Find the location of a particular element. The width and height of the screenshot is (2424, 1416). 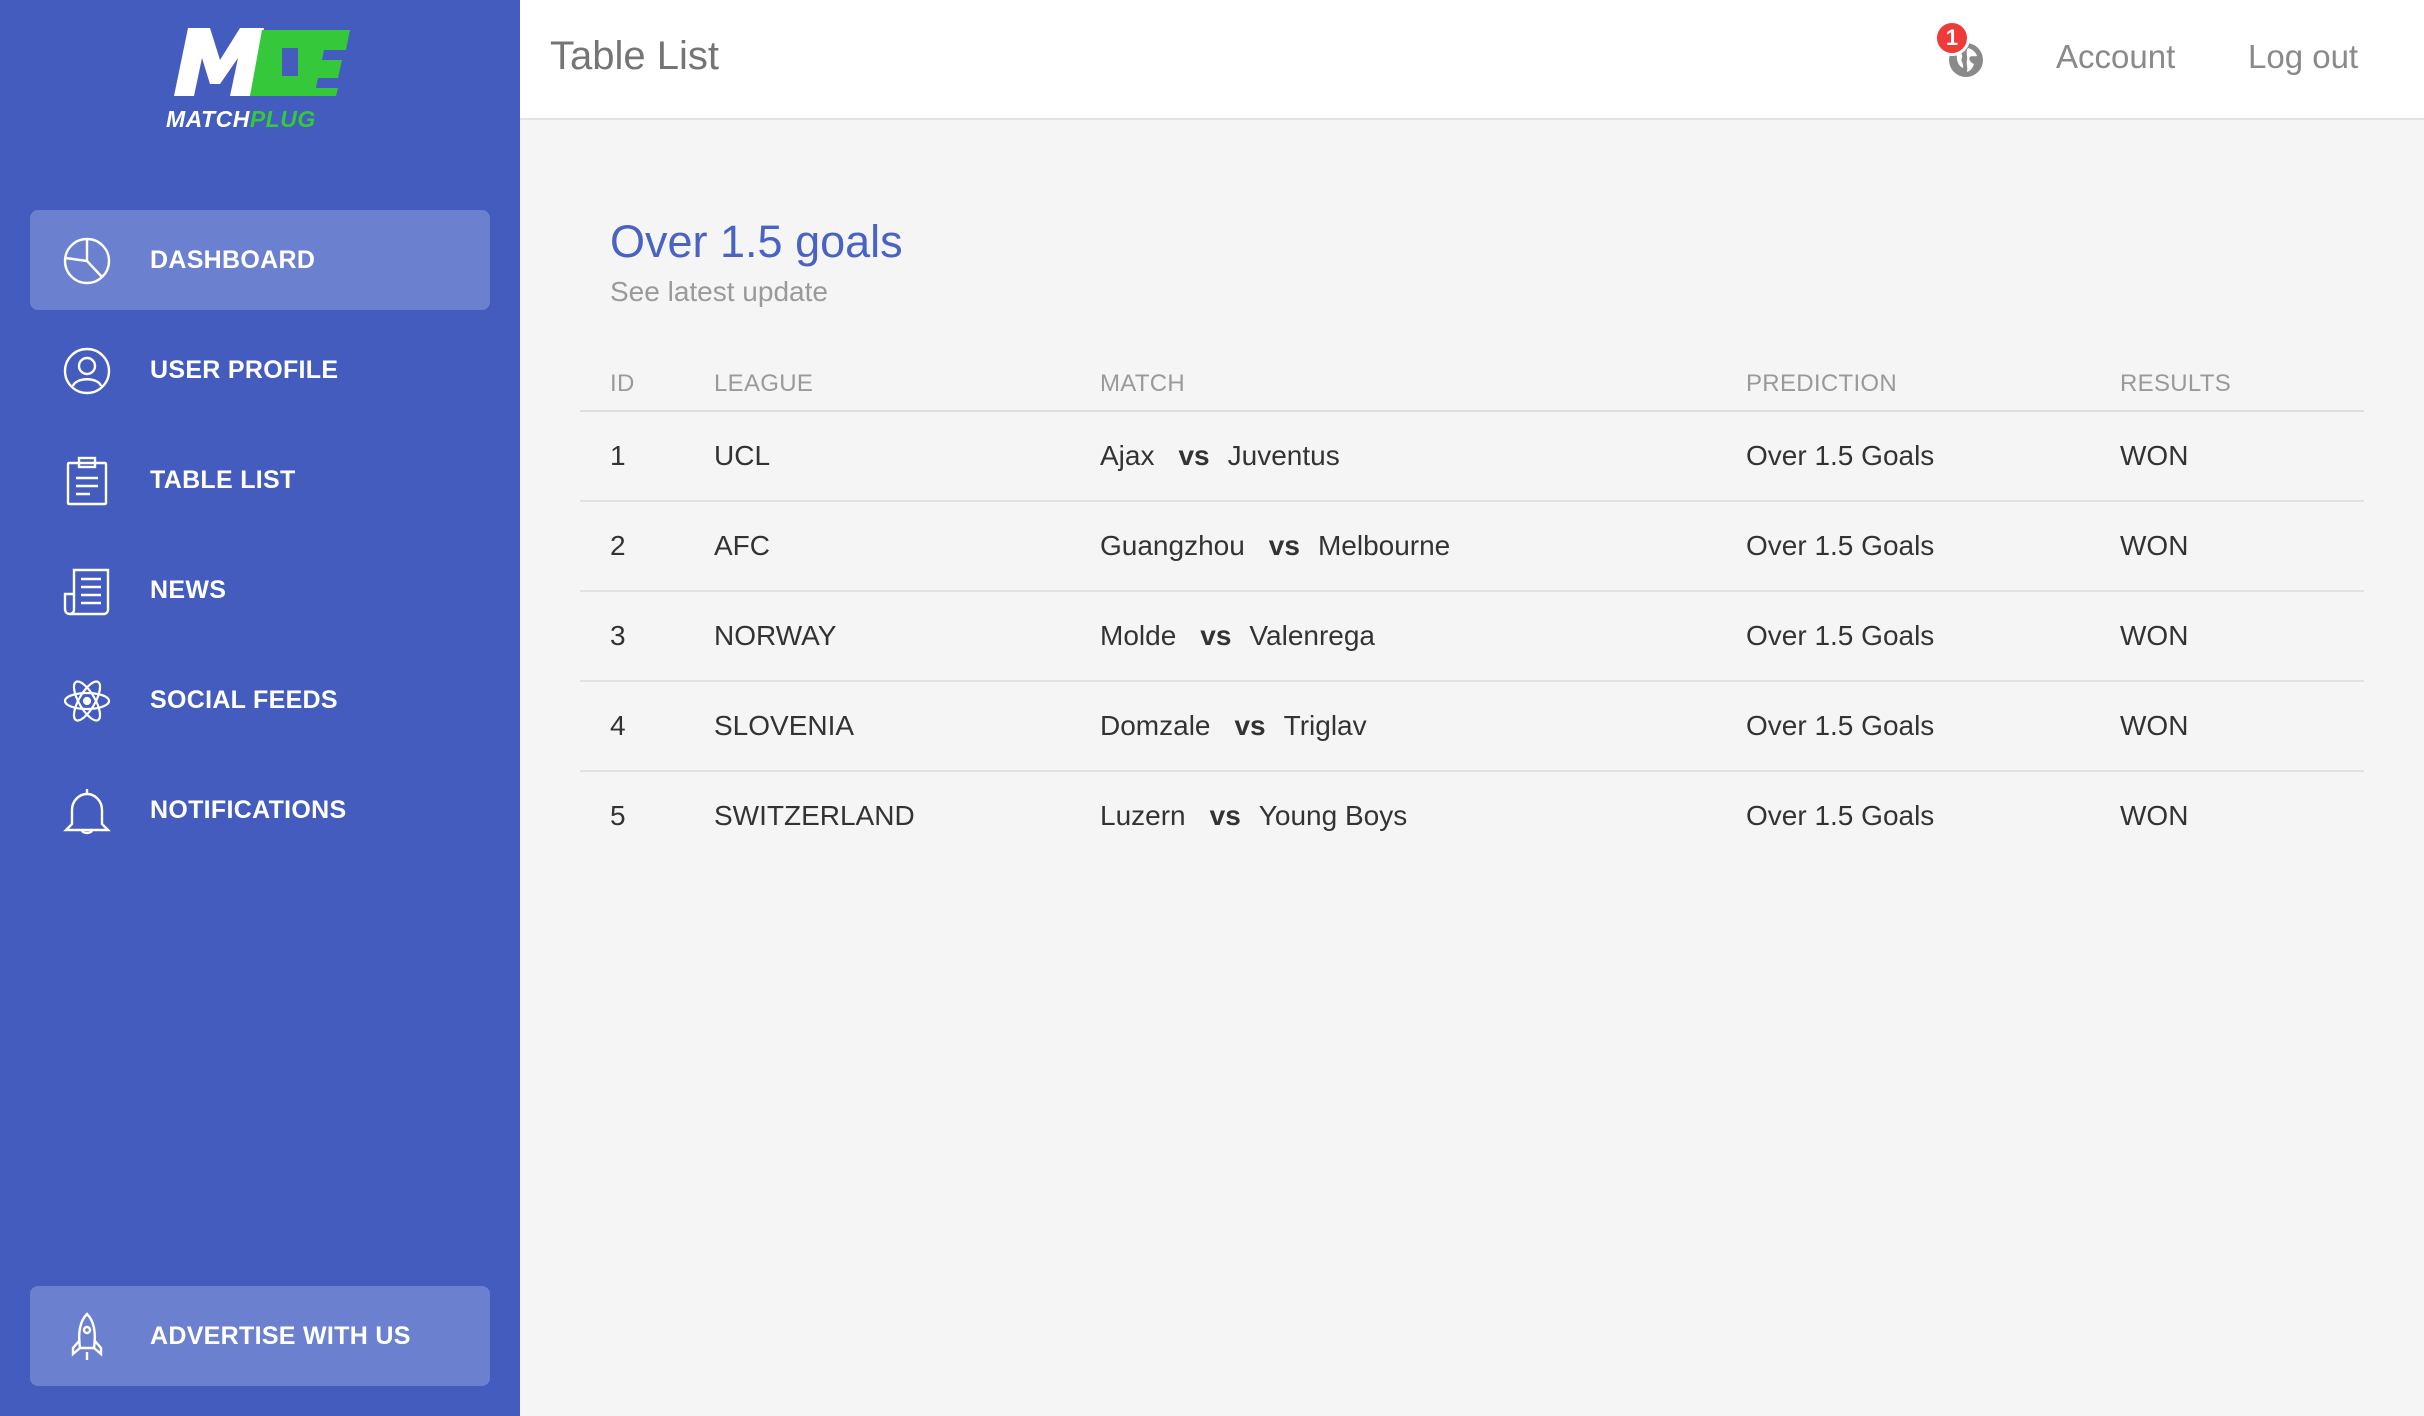

column-header-league: LEAGUE is located at coordinates (764, 383).